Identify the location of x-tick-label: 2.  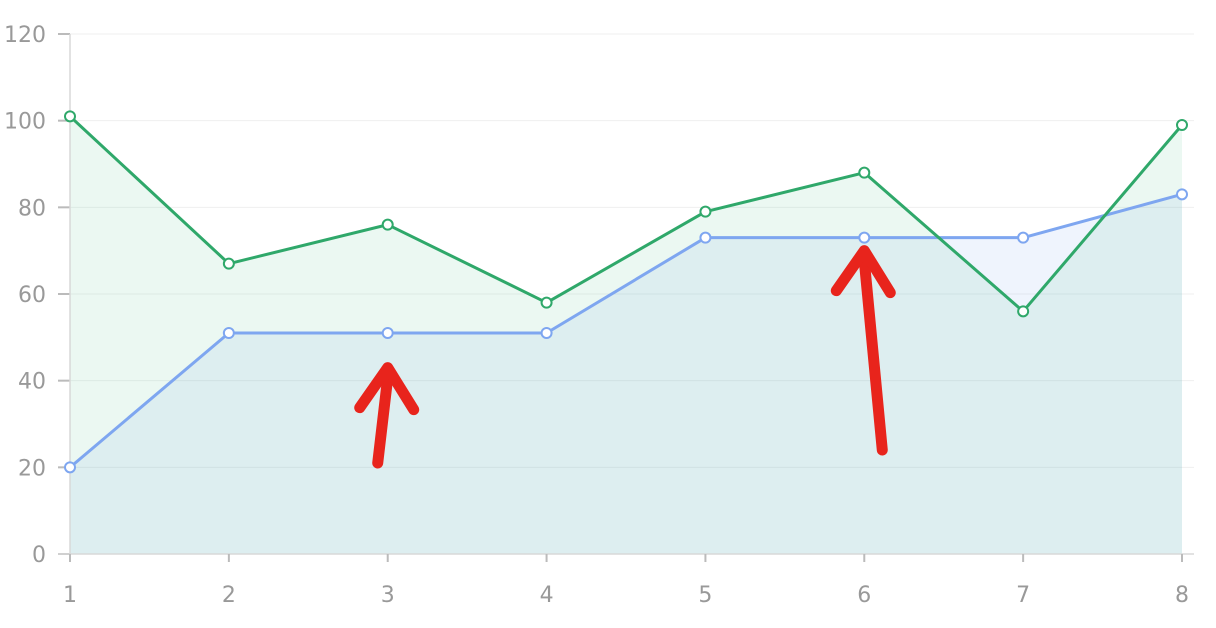
(229, 595).